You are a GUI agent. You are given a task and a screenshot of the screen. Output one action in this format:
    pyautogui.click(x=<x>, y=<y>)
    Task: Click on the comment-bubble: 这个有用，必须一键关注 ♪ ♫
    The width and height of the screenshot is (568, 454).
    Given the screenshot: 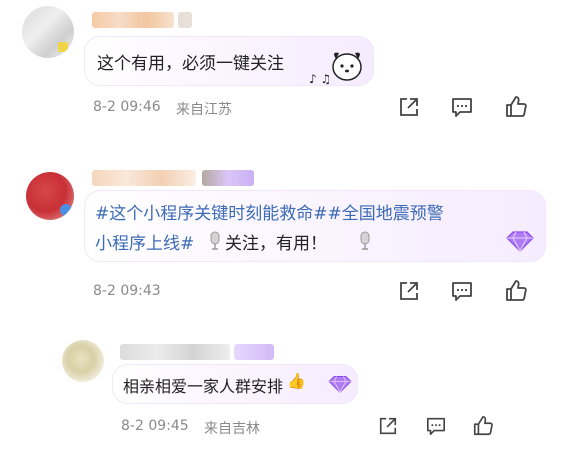 What is the action you would take?
    pyautogui.click(x=229, y=61)
    